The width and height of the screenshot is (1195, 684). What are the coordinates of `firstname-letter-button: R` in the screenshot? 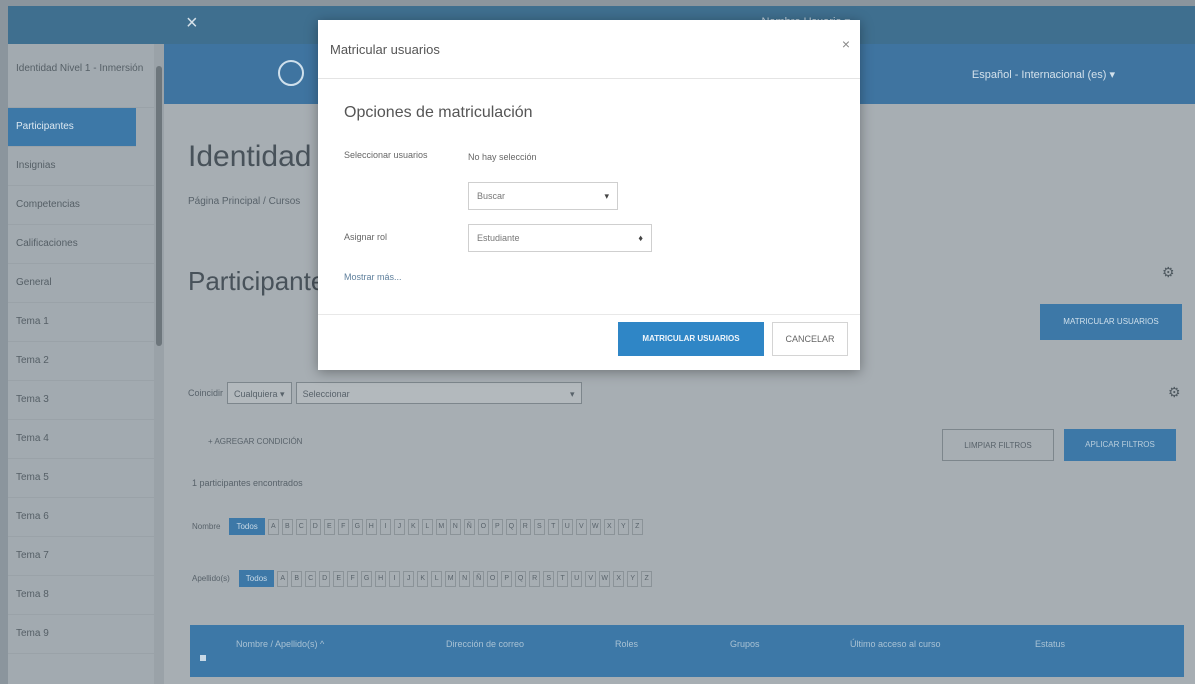 It's located at (525, 526).